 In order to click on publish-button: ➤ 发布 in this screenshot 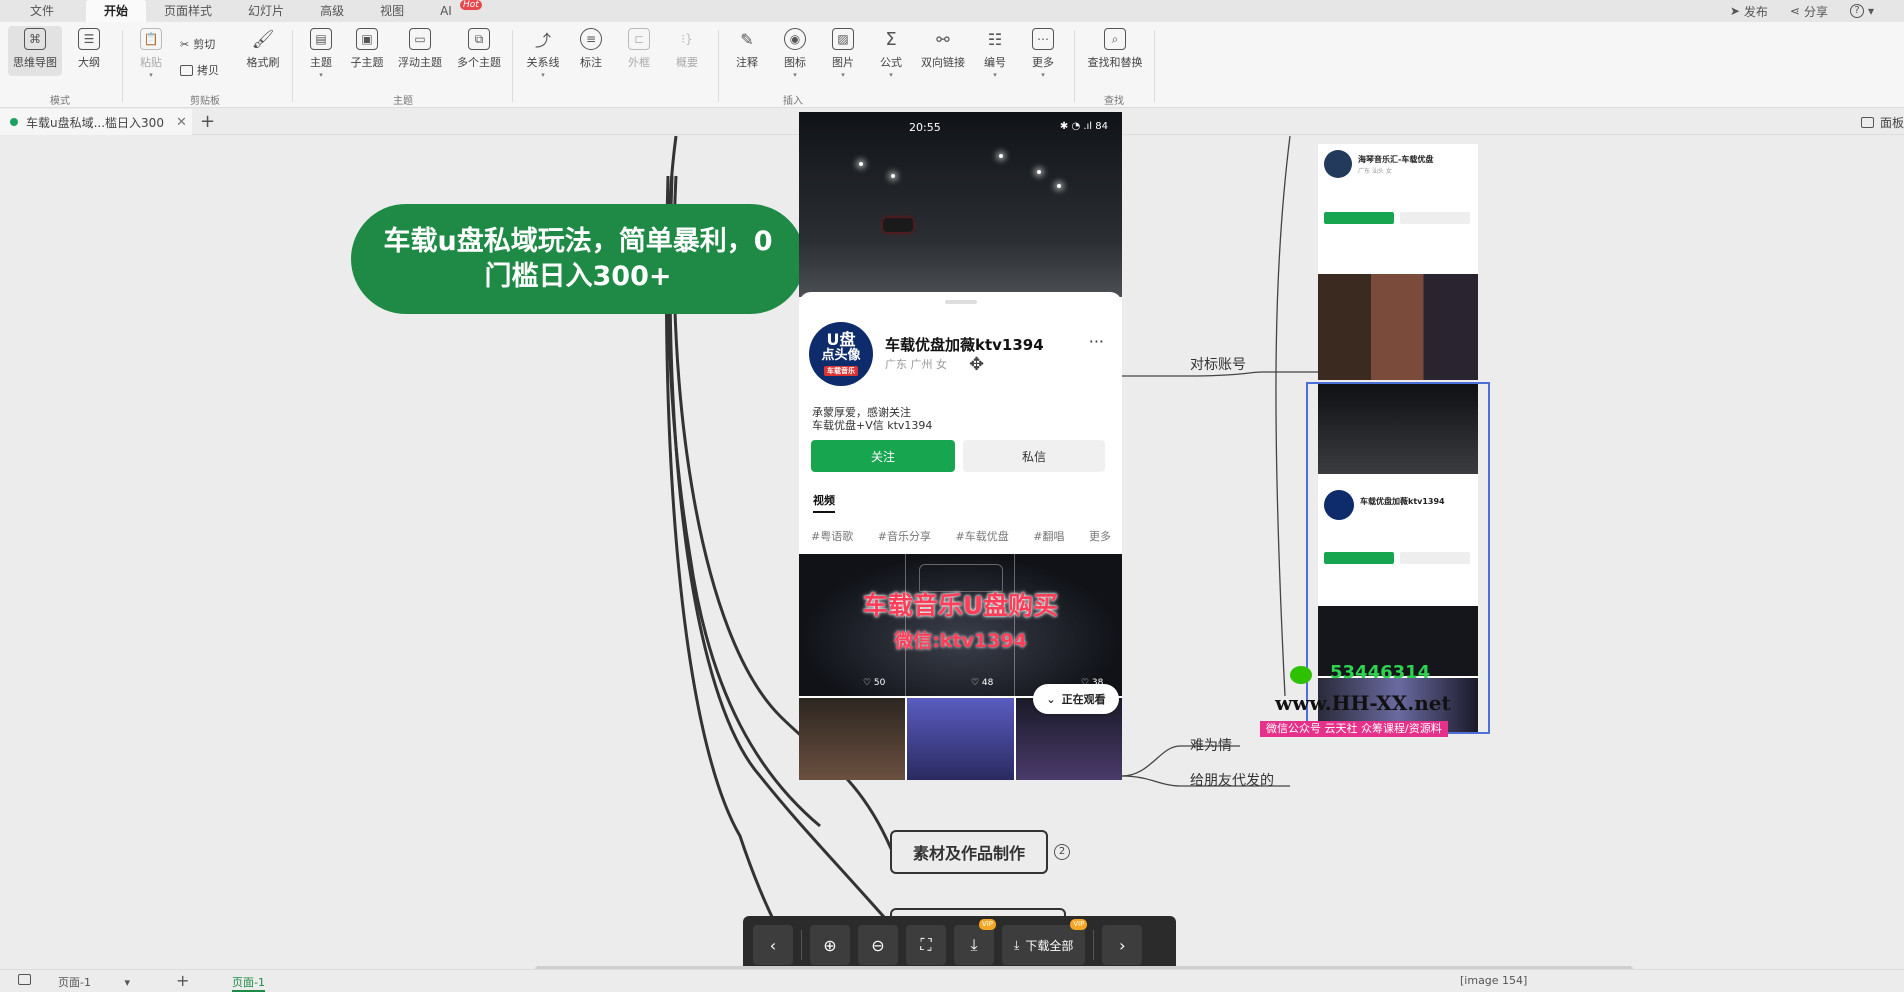, I will do `click(1749, 11)`.